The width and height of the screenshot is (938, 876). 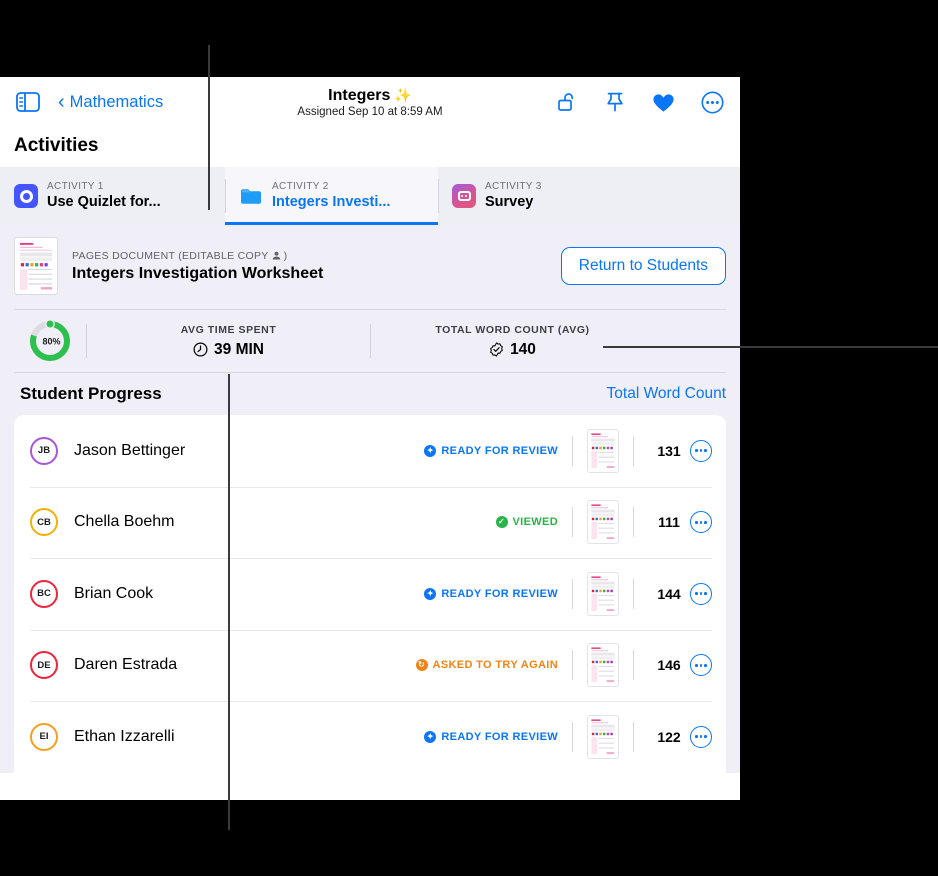 I want to click on word-count: 122, so click(x=669, y=736).